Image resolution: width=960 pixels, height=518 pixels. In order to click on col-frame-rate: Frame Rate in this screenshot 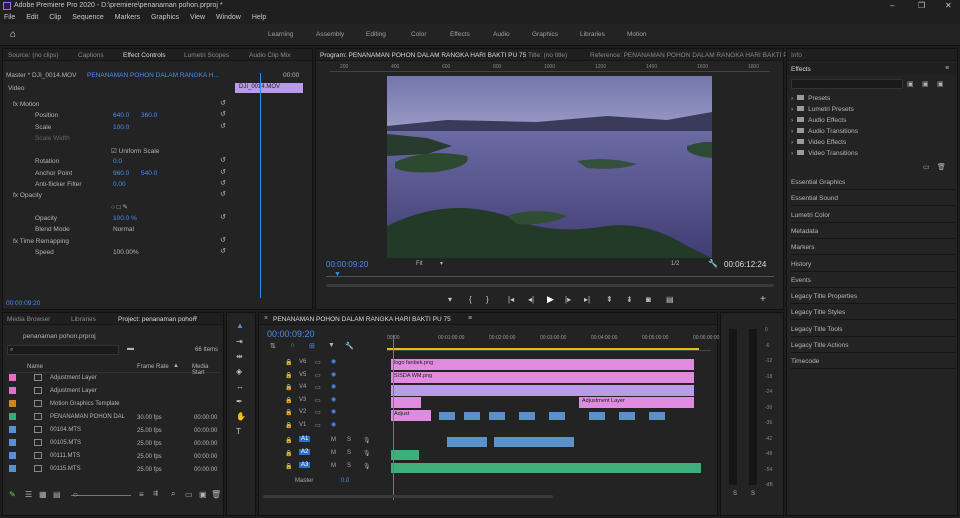, I will do `click(153, 367)`.